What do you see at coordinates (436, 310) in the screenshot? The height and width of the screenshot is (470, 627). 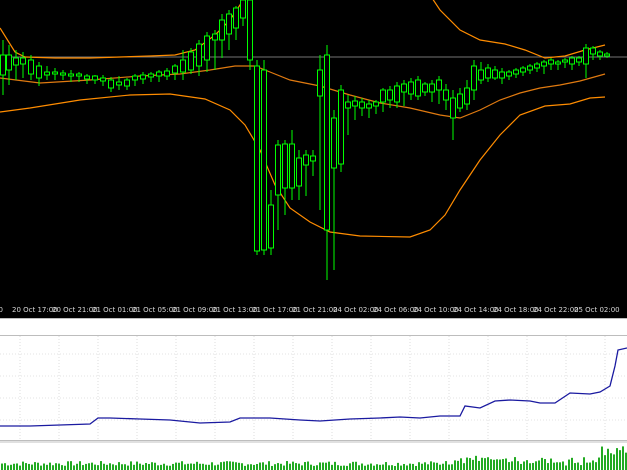 I see `time-axis-label: 24 Oct 10:00` at bounding box center [436, 310].